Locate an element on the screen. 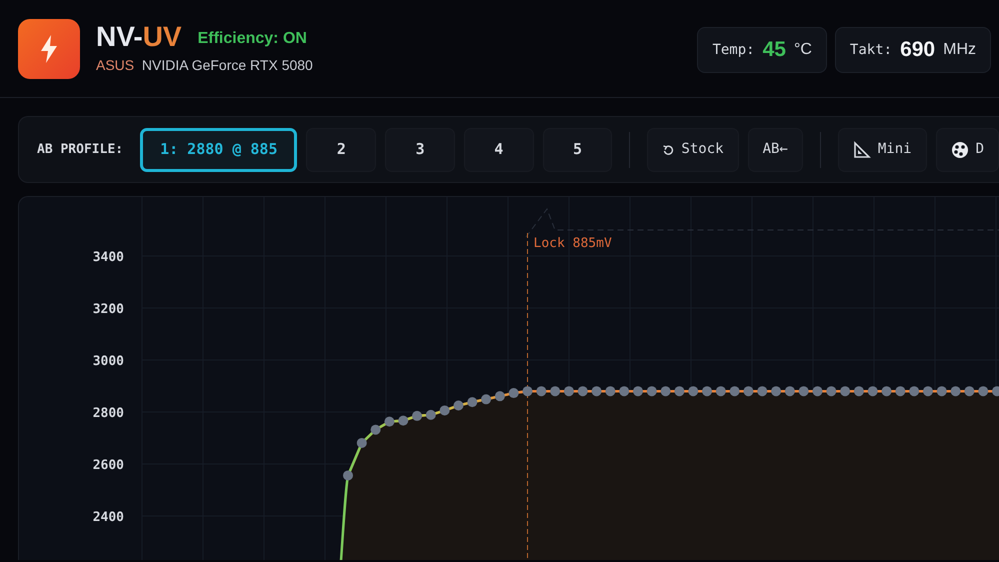  y-axis-label: 3000 is located at coordinates (108, 362).